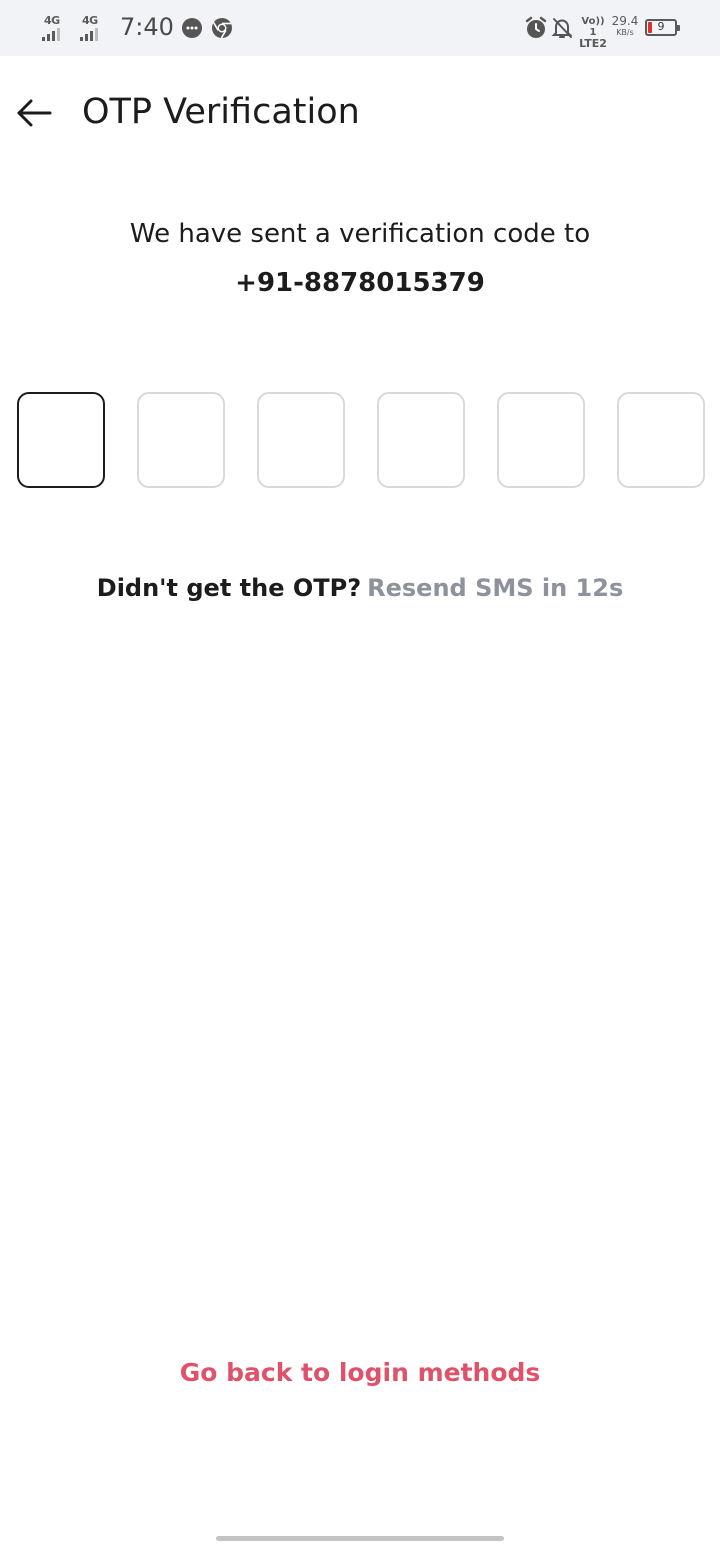 This screenshot has height=1544, width=720. What do you see at coordinates (90, 20) in the screenshot?
I see `sim2-network-label: 4G` at bounding box center [90, 20].